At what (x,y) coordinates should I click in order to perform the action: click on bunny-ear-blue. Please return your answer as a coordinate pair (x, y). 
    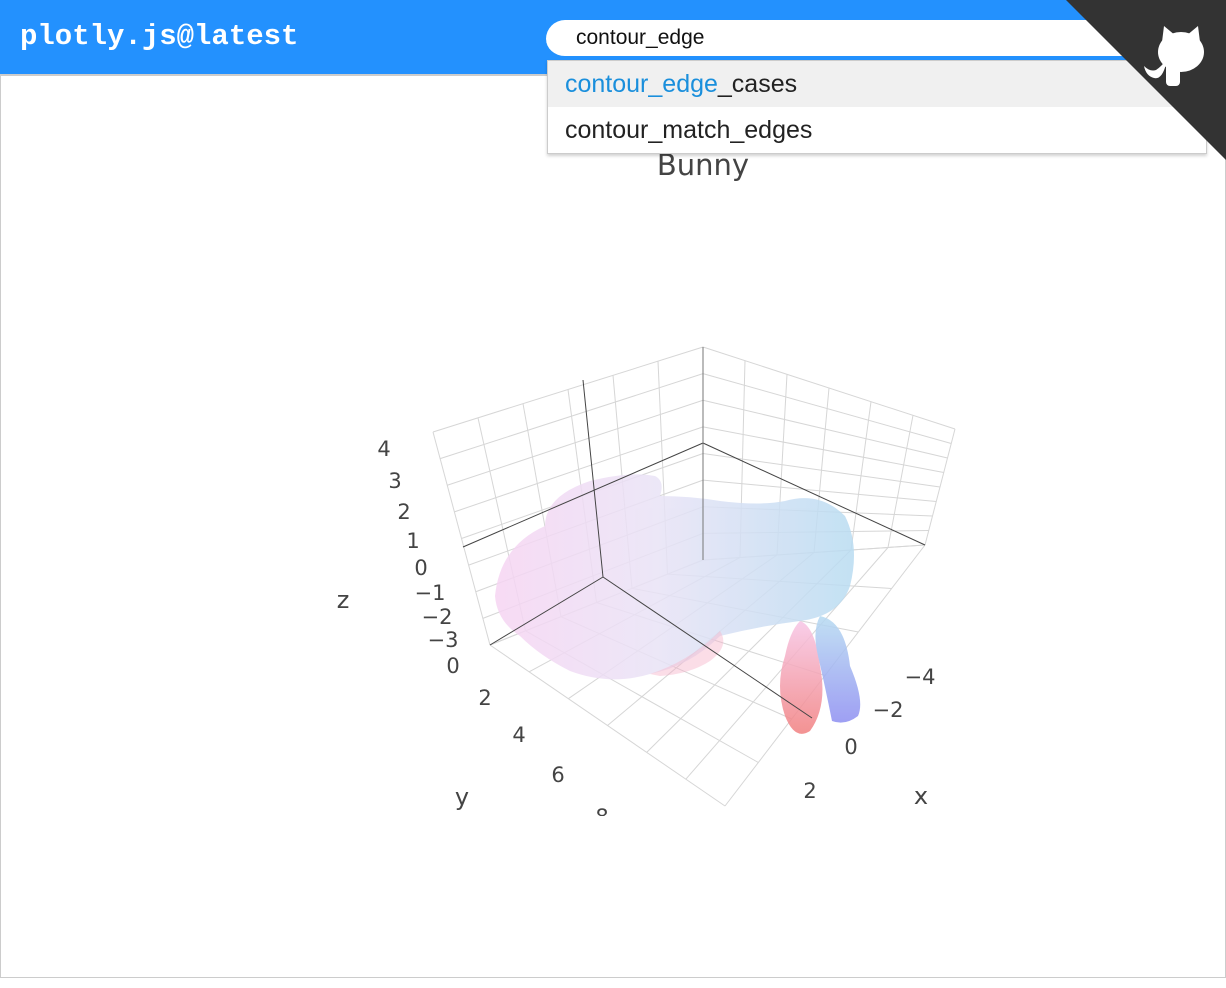
    Looking at the image, I should click on (838, 669).